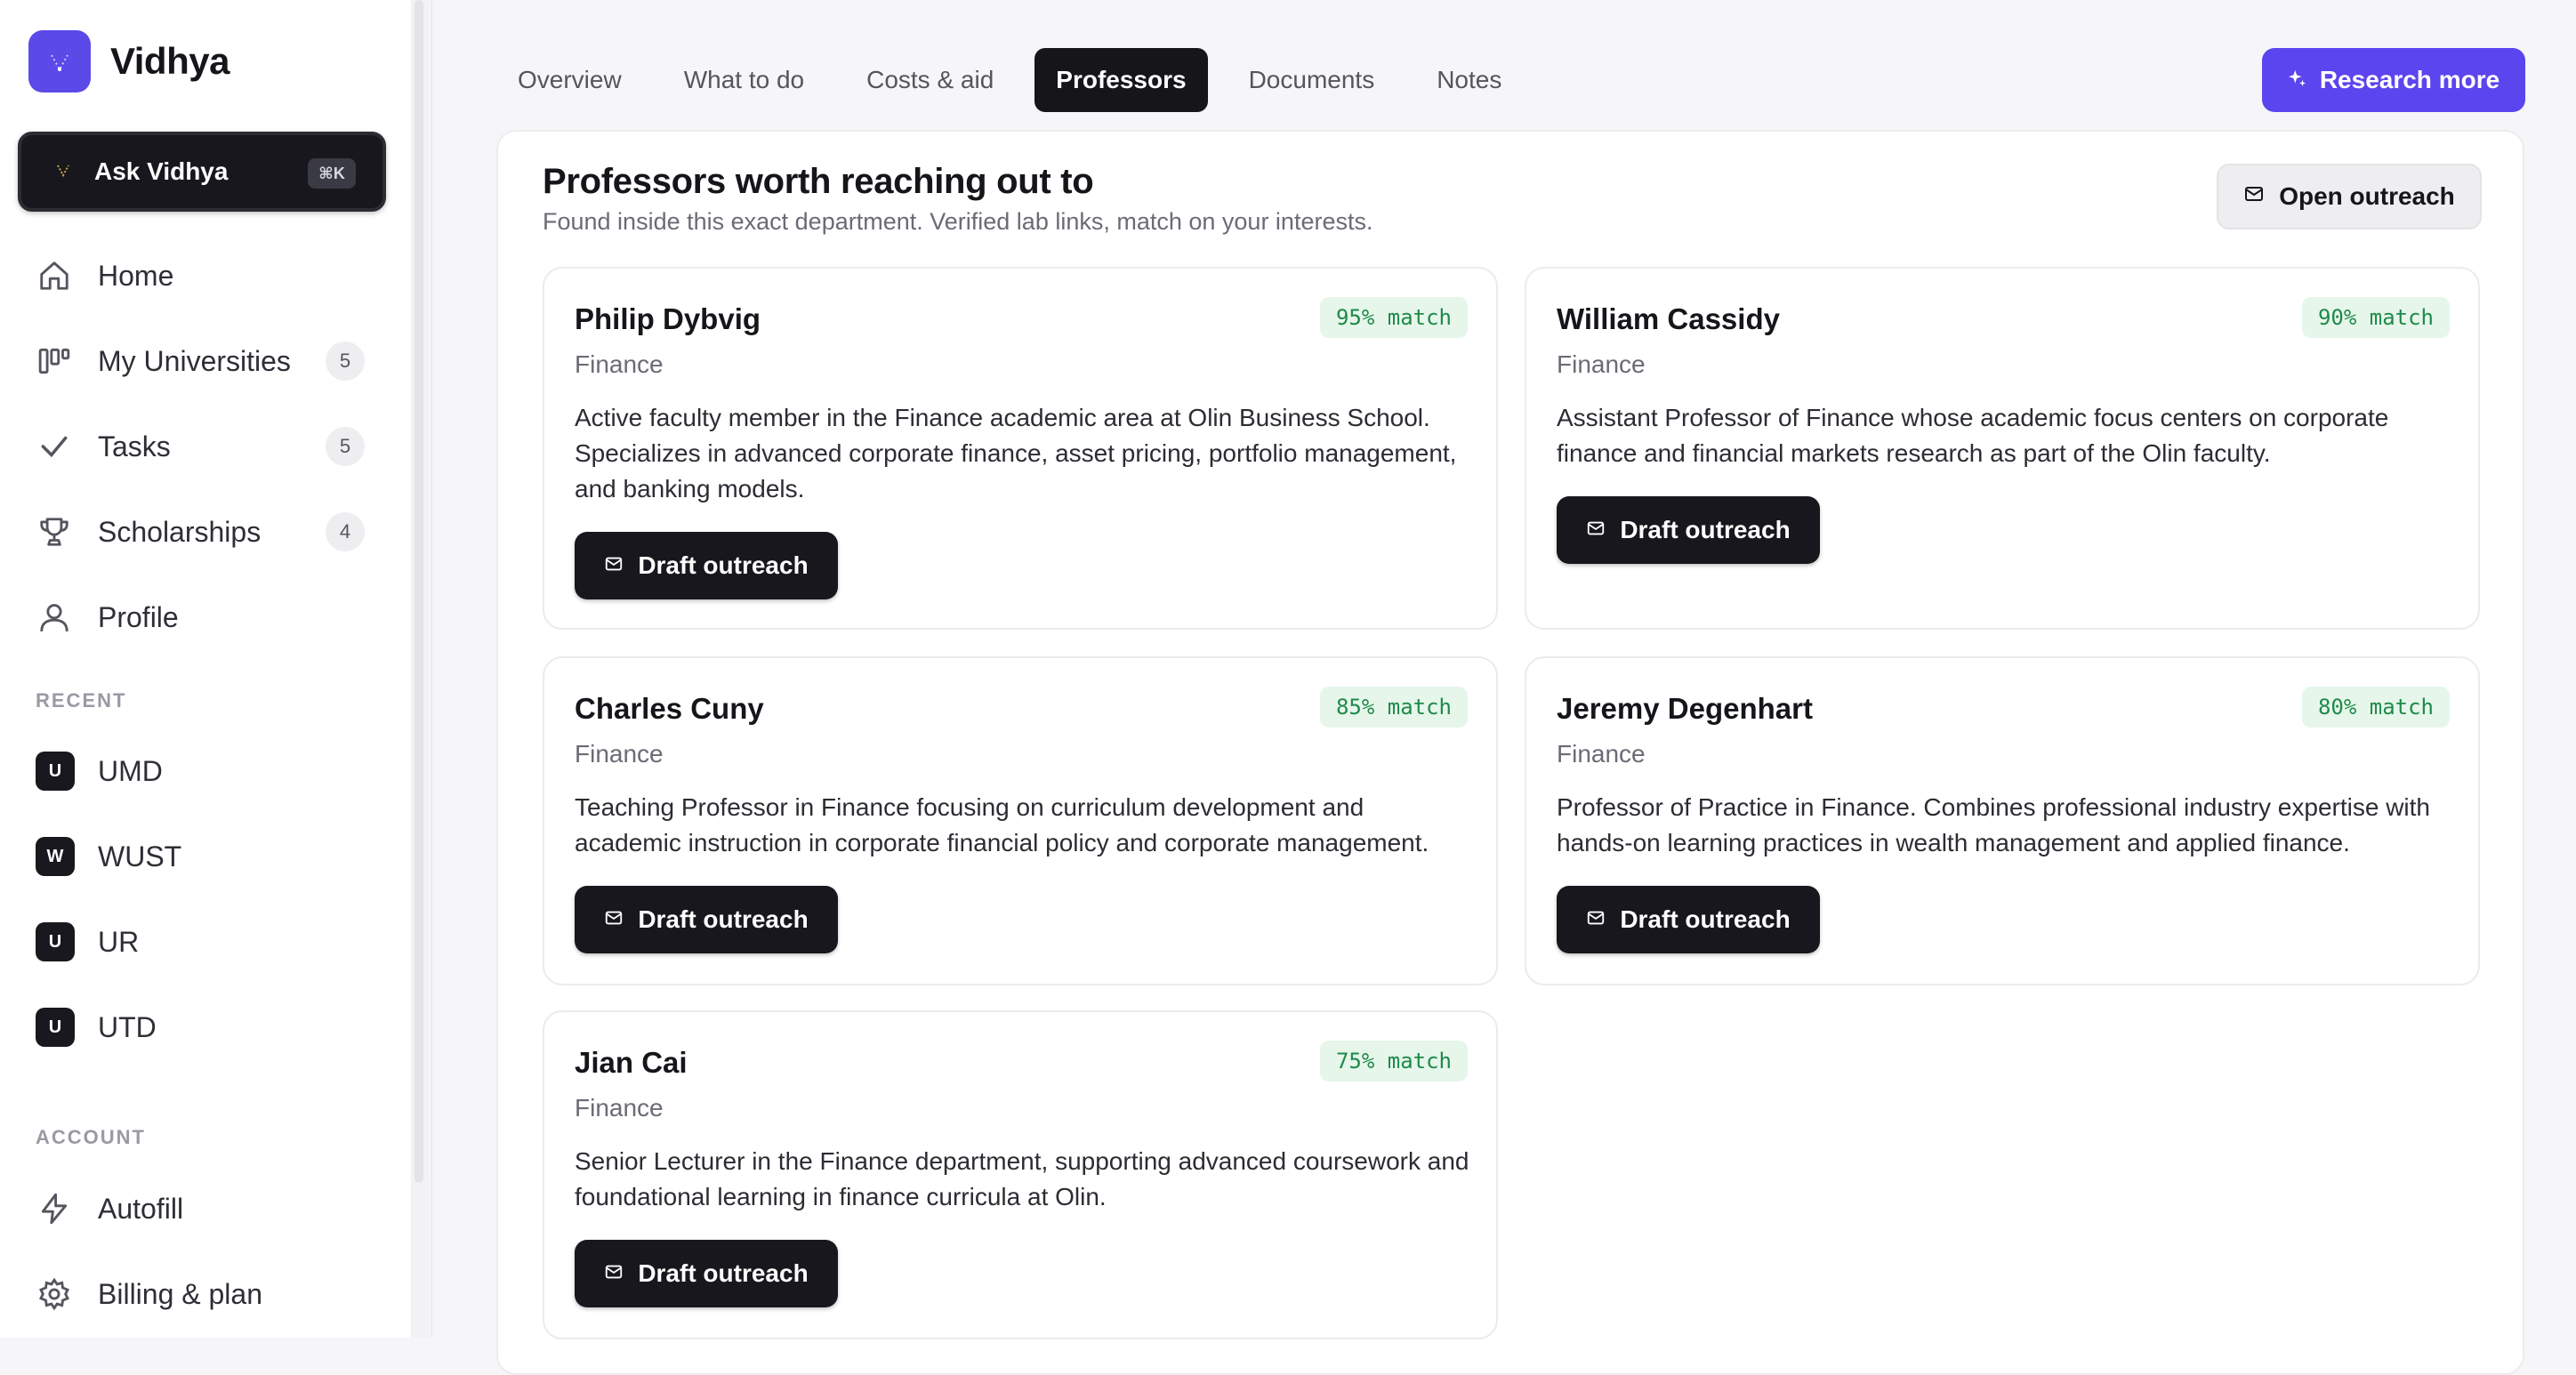 The image size is (2576, 1375). I want to click on nav-item-billing: Billing & plan, so click(205, 1294).